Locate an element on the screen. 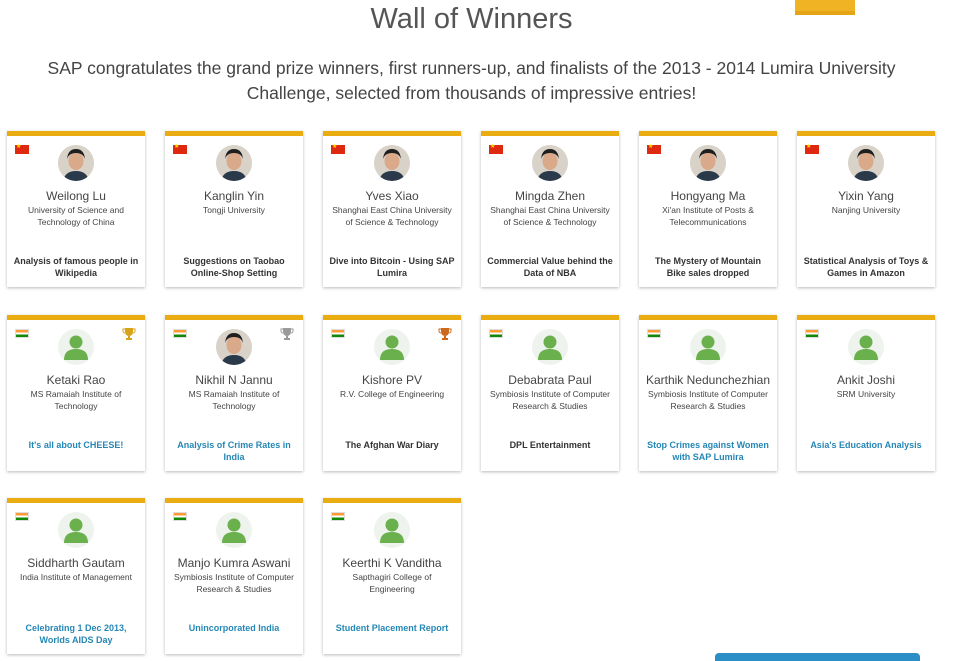 The height and width of the screenshot is (661, 960). project-link: Unincorporated India is located at coordinates (234, 629).